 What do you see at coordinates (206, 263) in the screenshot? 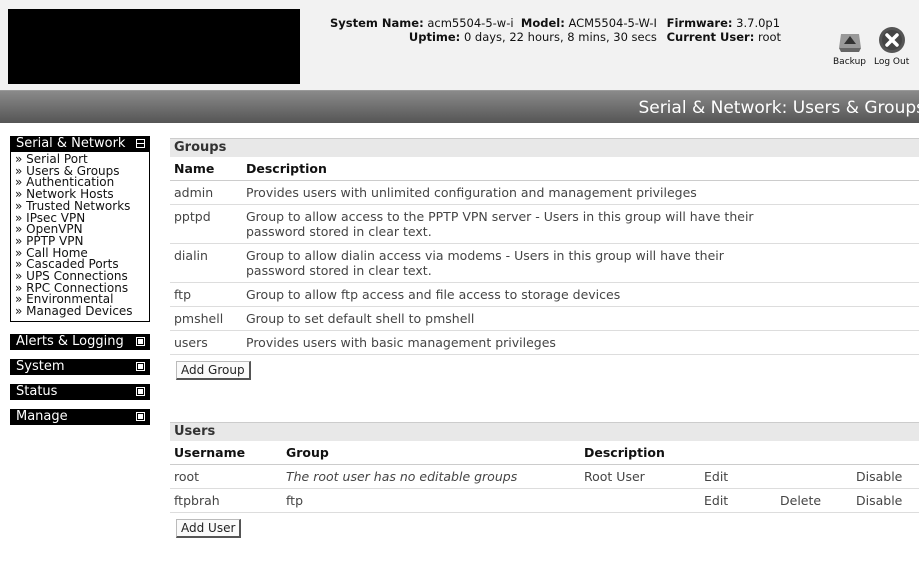
I see `group-name: dialin` at bounding box center [206, 263].